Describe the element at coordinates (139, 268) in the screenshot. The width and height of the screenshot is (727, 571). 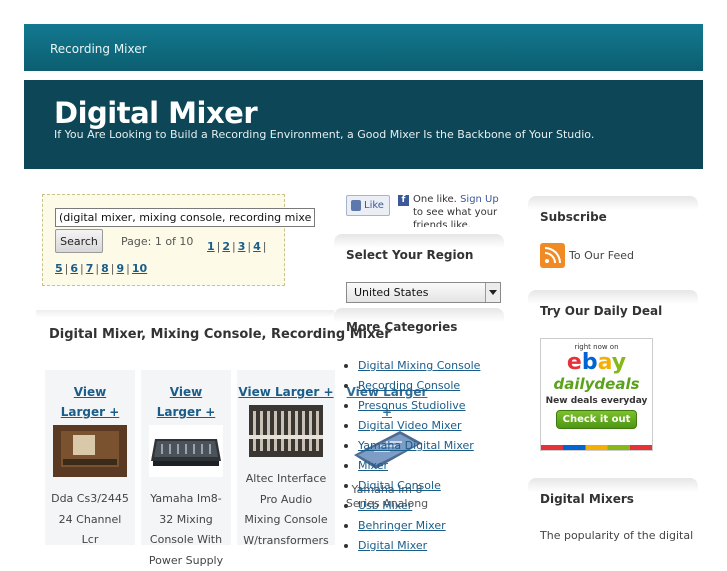
I see `page-link-10: 10` at that location.